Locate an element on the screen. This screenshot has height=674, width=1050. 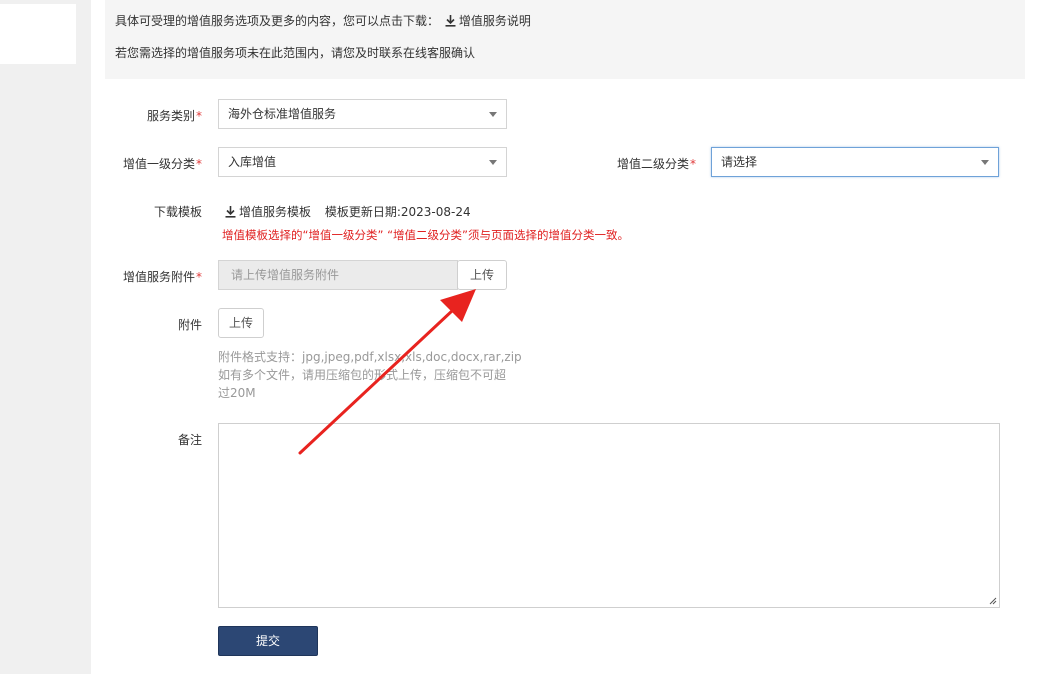
attachment-label: 附件 is located at coordinates (189, 325).